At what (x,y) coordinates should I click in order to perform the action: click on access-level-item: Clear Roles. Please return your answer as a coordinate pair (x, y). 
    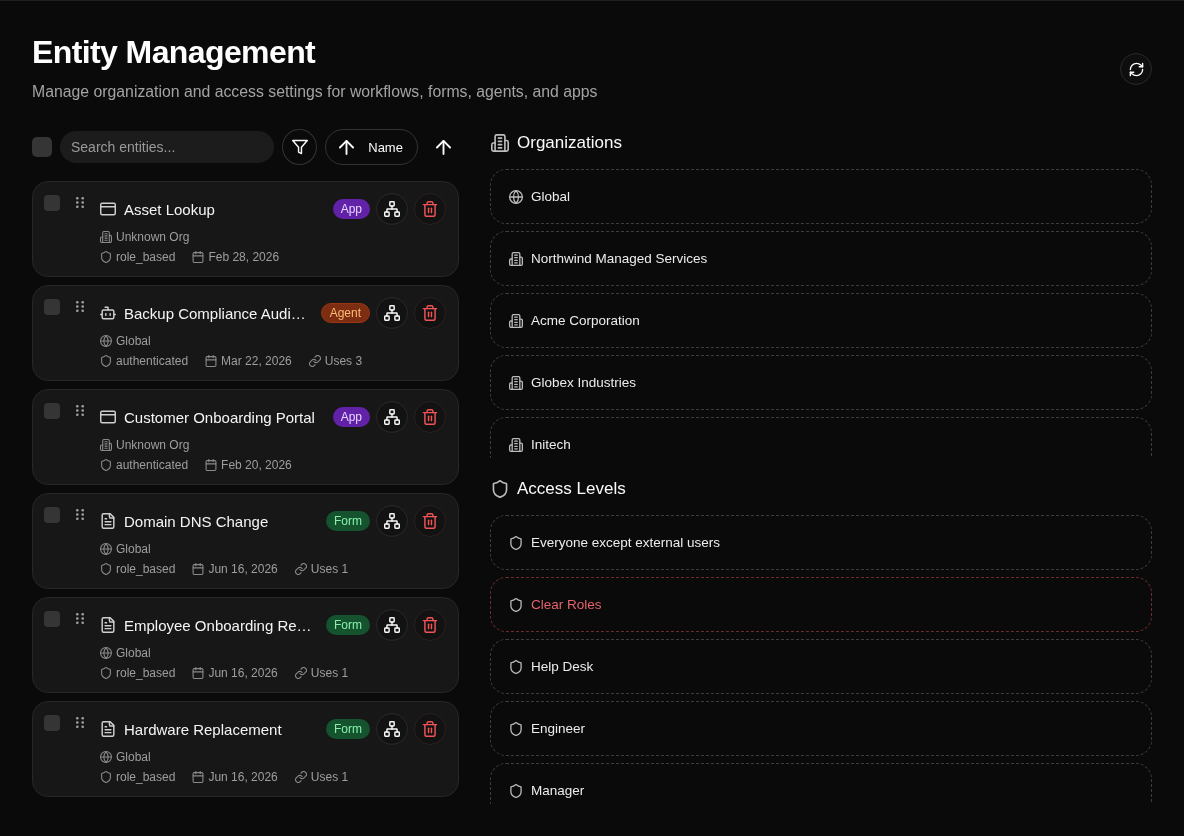
    Looking at the image, I should click on (821, 604).